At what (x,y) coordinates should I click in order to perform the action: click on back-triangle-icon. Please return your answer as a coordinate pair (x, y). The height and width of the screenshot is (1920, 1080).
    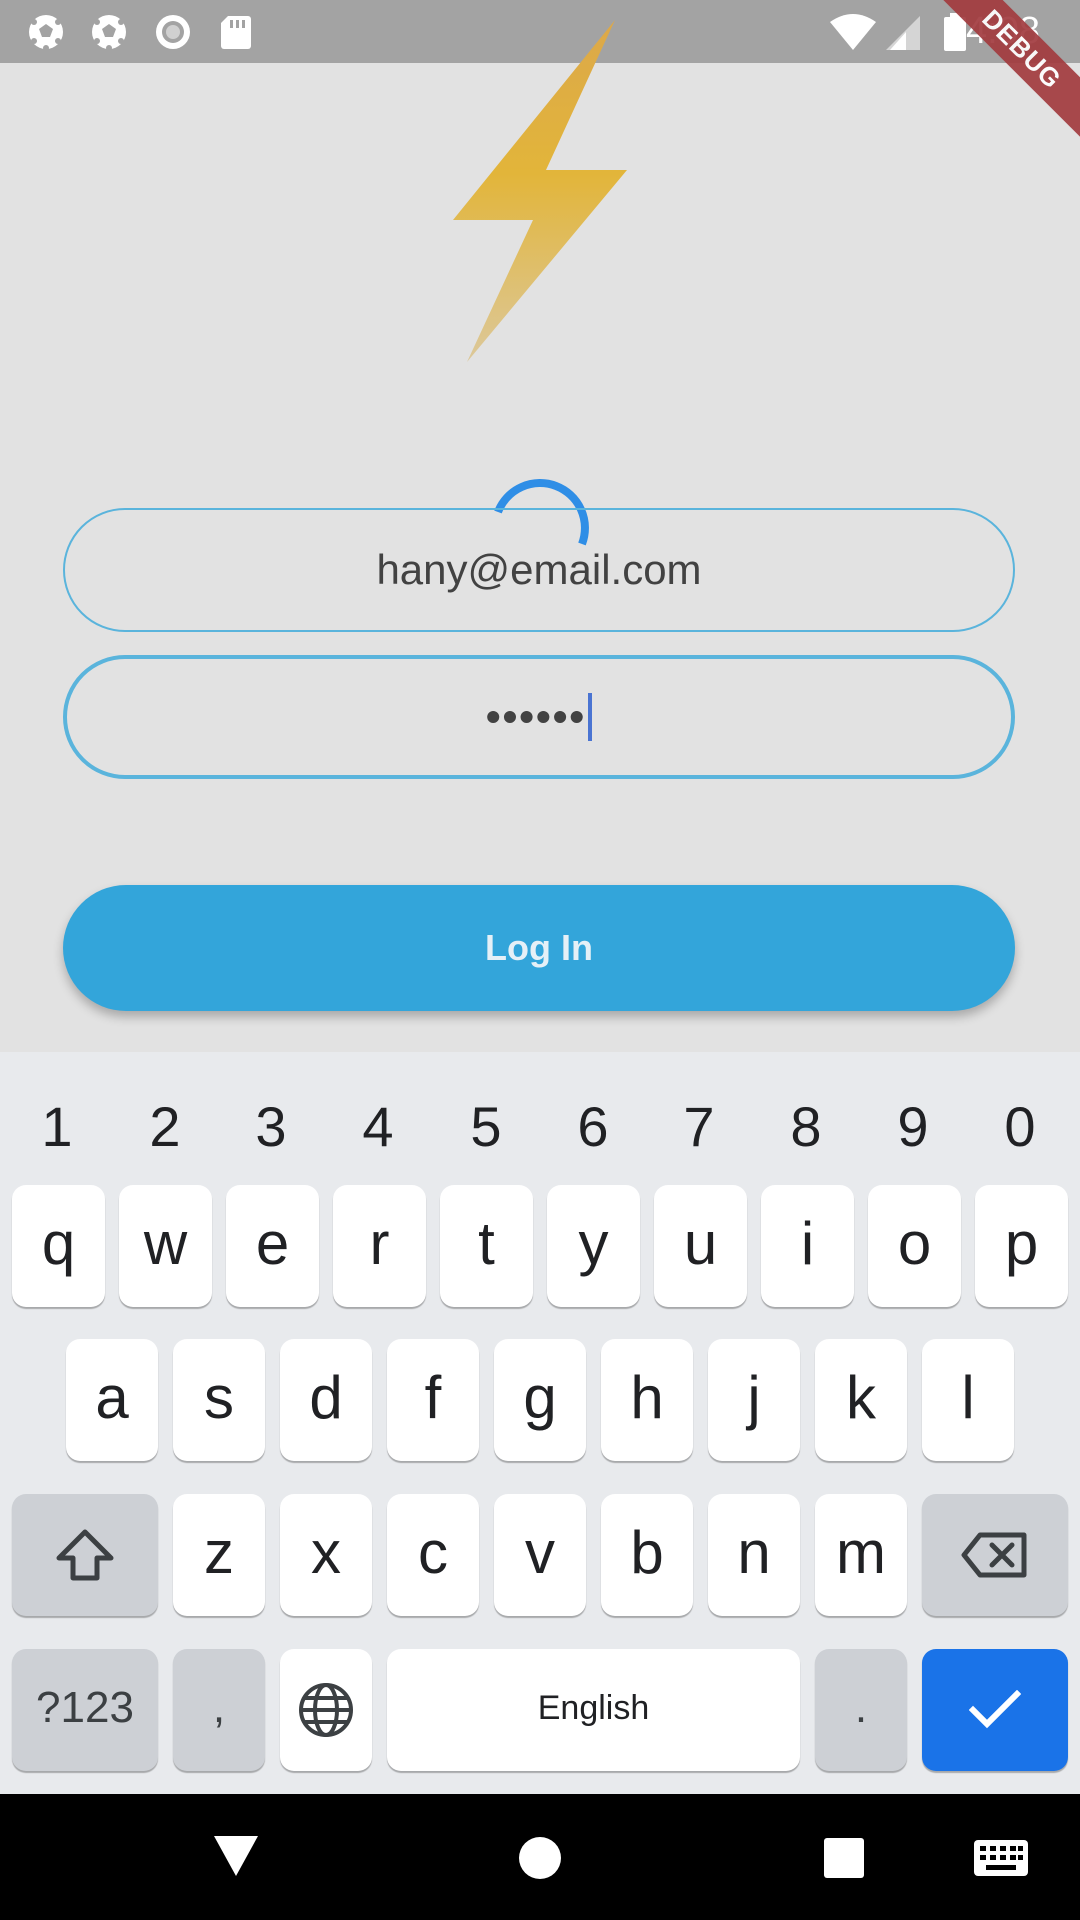
    Looking at the image, I should click on (236, 1857).